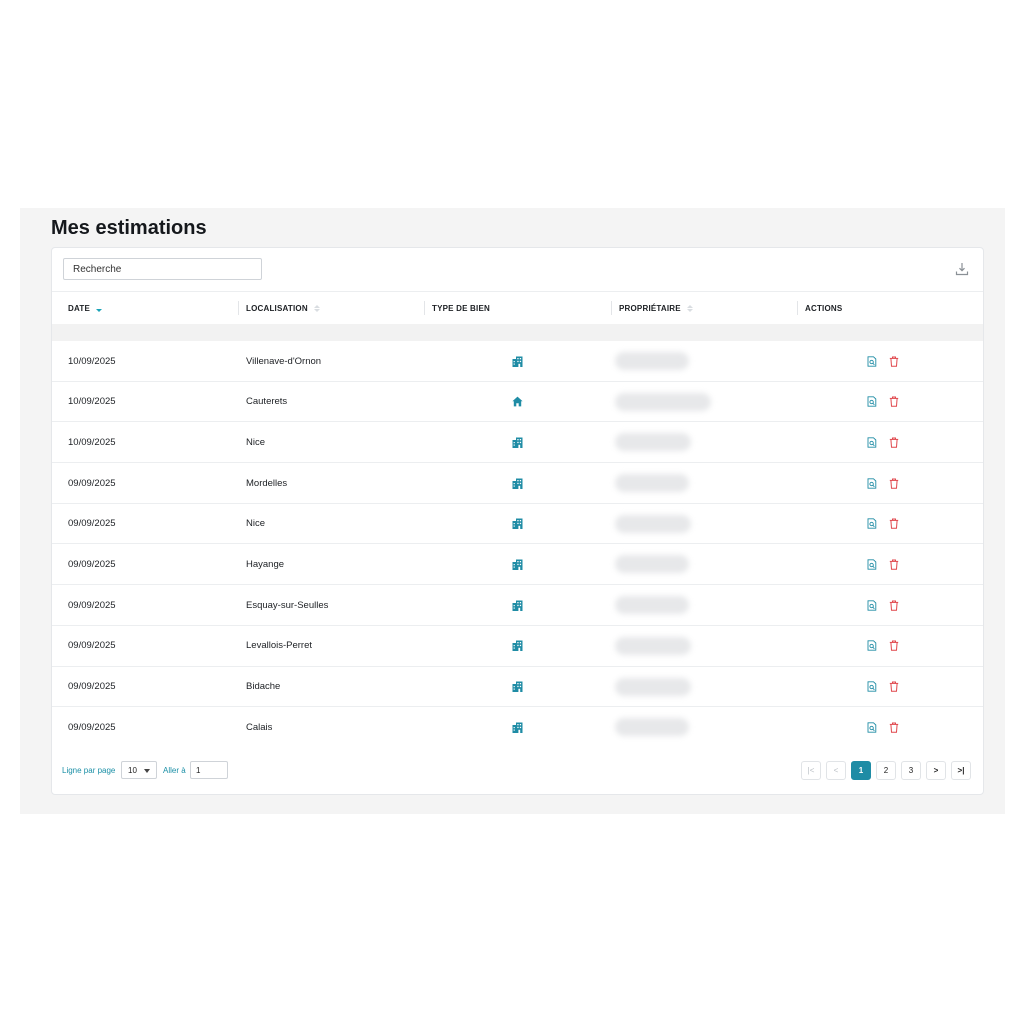  I want to click on rows-per-page-select: 10, so click(139, 770).